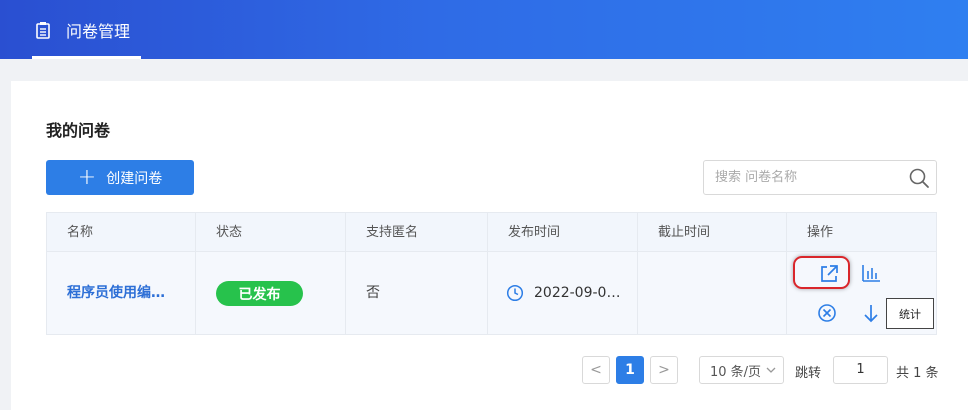 Image resolution: width=968 pixels, height=410 pixels. Describe the element at coordinates (871, 273) in the screenshot. I see `bar-chart-icon` at that location.